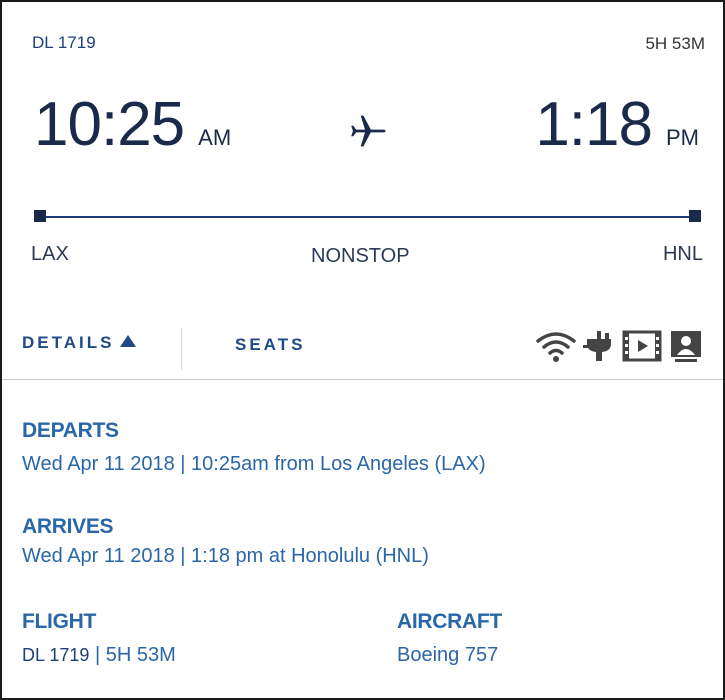 The width and height of the screenshot is (725, 700). What do you see at coordinates (215, 137) in the screenshot?
I see `departure-ampm: AM` at bounding box center [215, 137].